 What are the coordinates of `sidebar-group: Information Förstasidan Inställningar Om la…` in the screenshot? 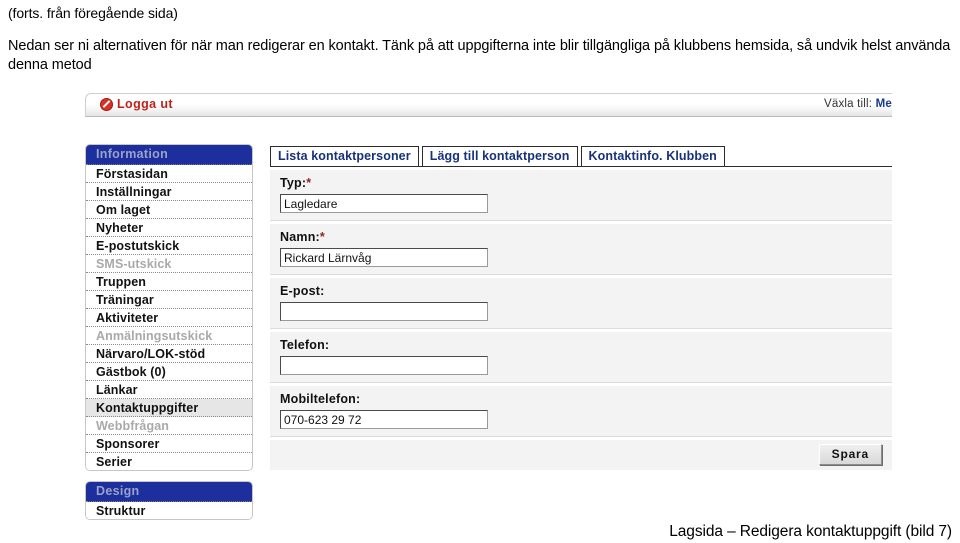 It's located at (169, 307).